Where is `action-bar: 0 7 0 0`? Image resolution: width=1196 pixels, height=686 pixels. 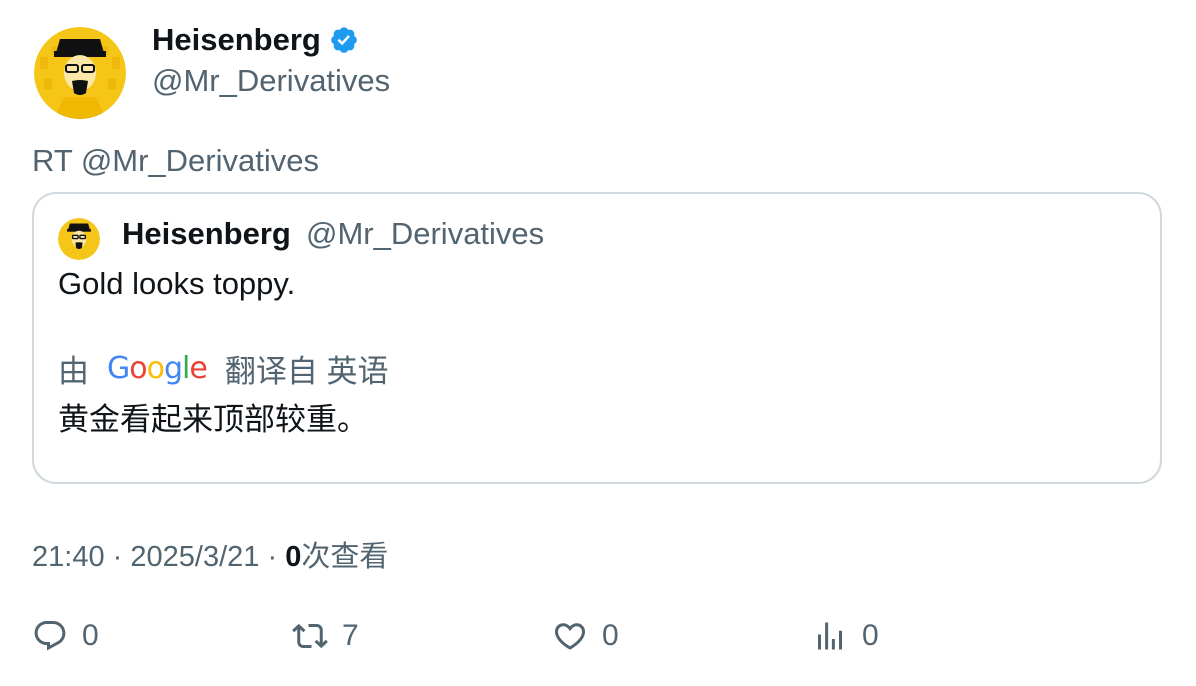
action-bar: 0 7 0 0 is located at coordinates (597, 642).